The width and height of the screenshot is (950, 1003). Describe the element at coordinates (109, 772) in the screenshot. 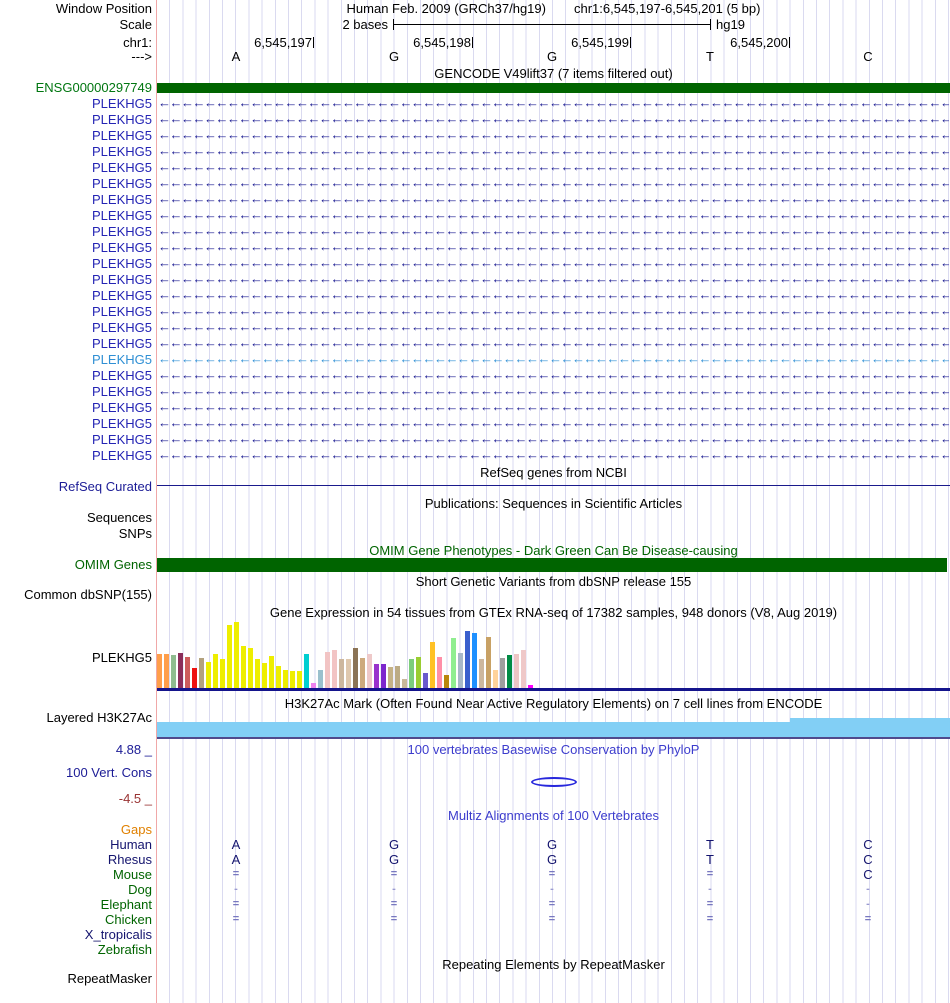

I see `phylop-track-label: 100 Vert. Cons` at that location.